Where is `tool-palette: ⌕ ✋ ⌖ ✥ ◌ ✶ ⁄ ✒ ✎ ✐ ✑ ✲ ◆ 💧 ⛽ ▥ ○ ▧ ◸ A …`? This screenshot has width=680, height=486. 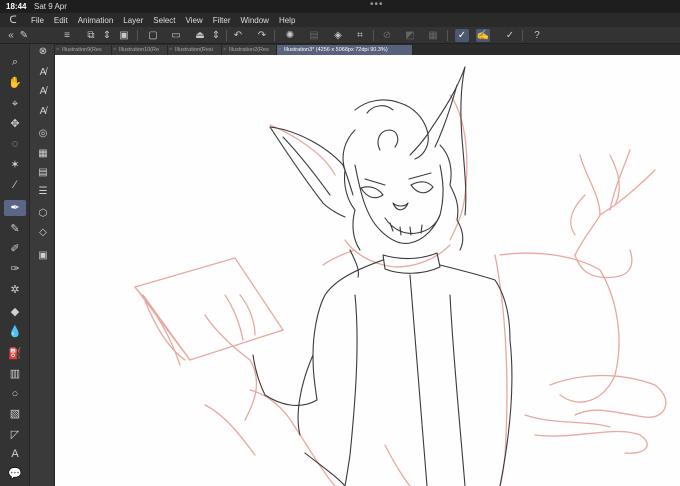
tool-palette: ⌕ ✋ ⌖ ✥ ◌ ✶ ⁄ ✒ ✎ ✐ ✑ ✲ ◆ 💧 ⛽ ▥ ○ ▧ ◸ A … is located at coordinates (15, 265).